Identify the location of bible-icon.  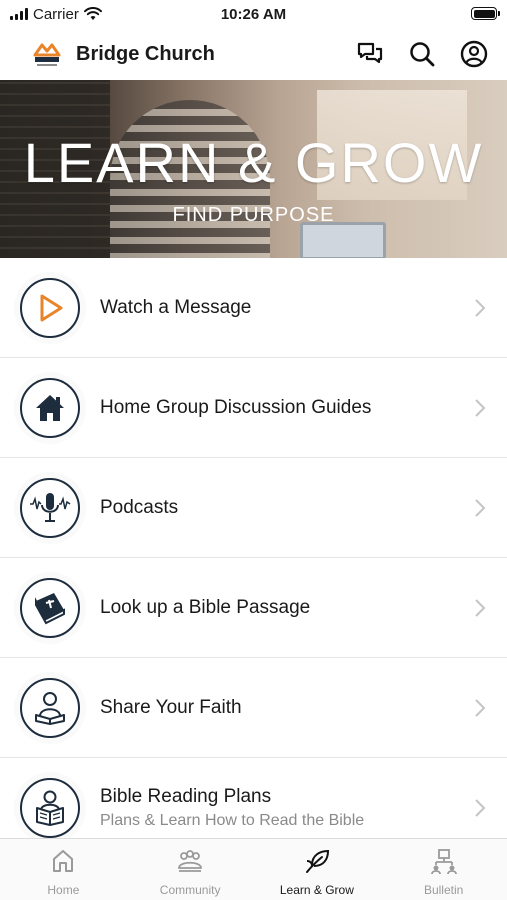
(50, 607).